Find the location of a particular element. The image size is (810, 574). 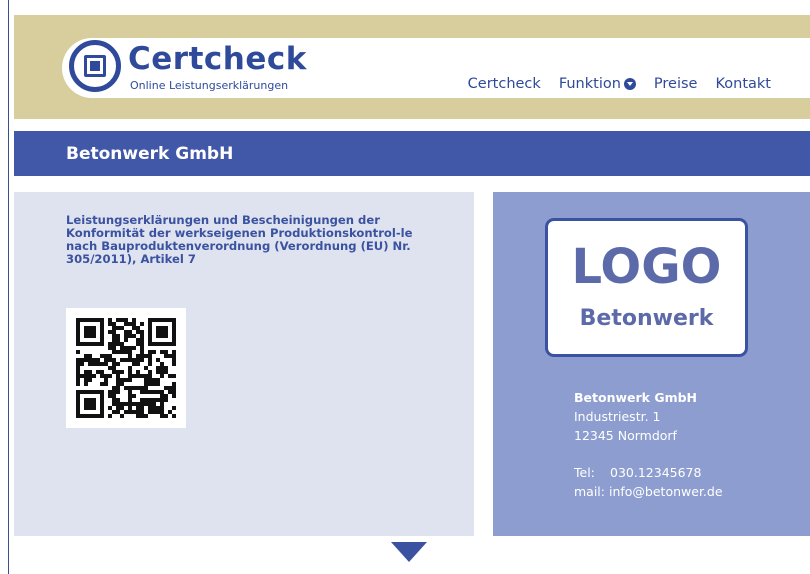

company-logo: LOGO Betonwerk is located at coordinates (646, 287).